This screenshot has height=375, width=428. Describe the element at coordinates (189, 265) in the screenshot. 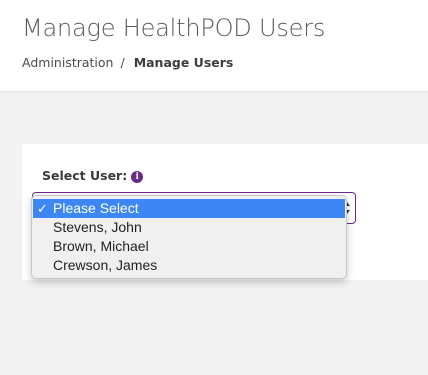

I see `option-crewson-james: Crewson, James` at that location.